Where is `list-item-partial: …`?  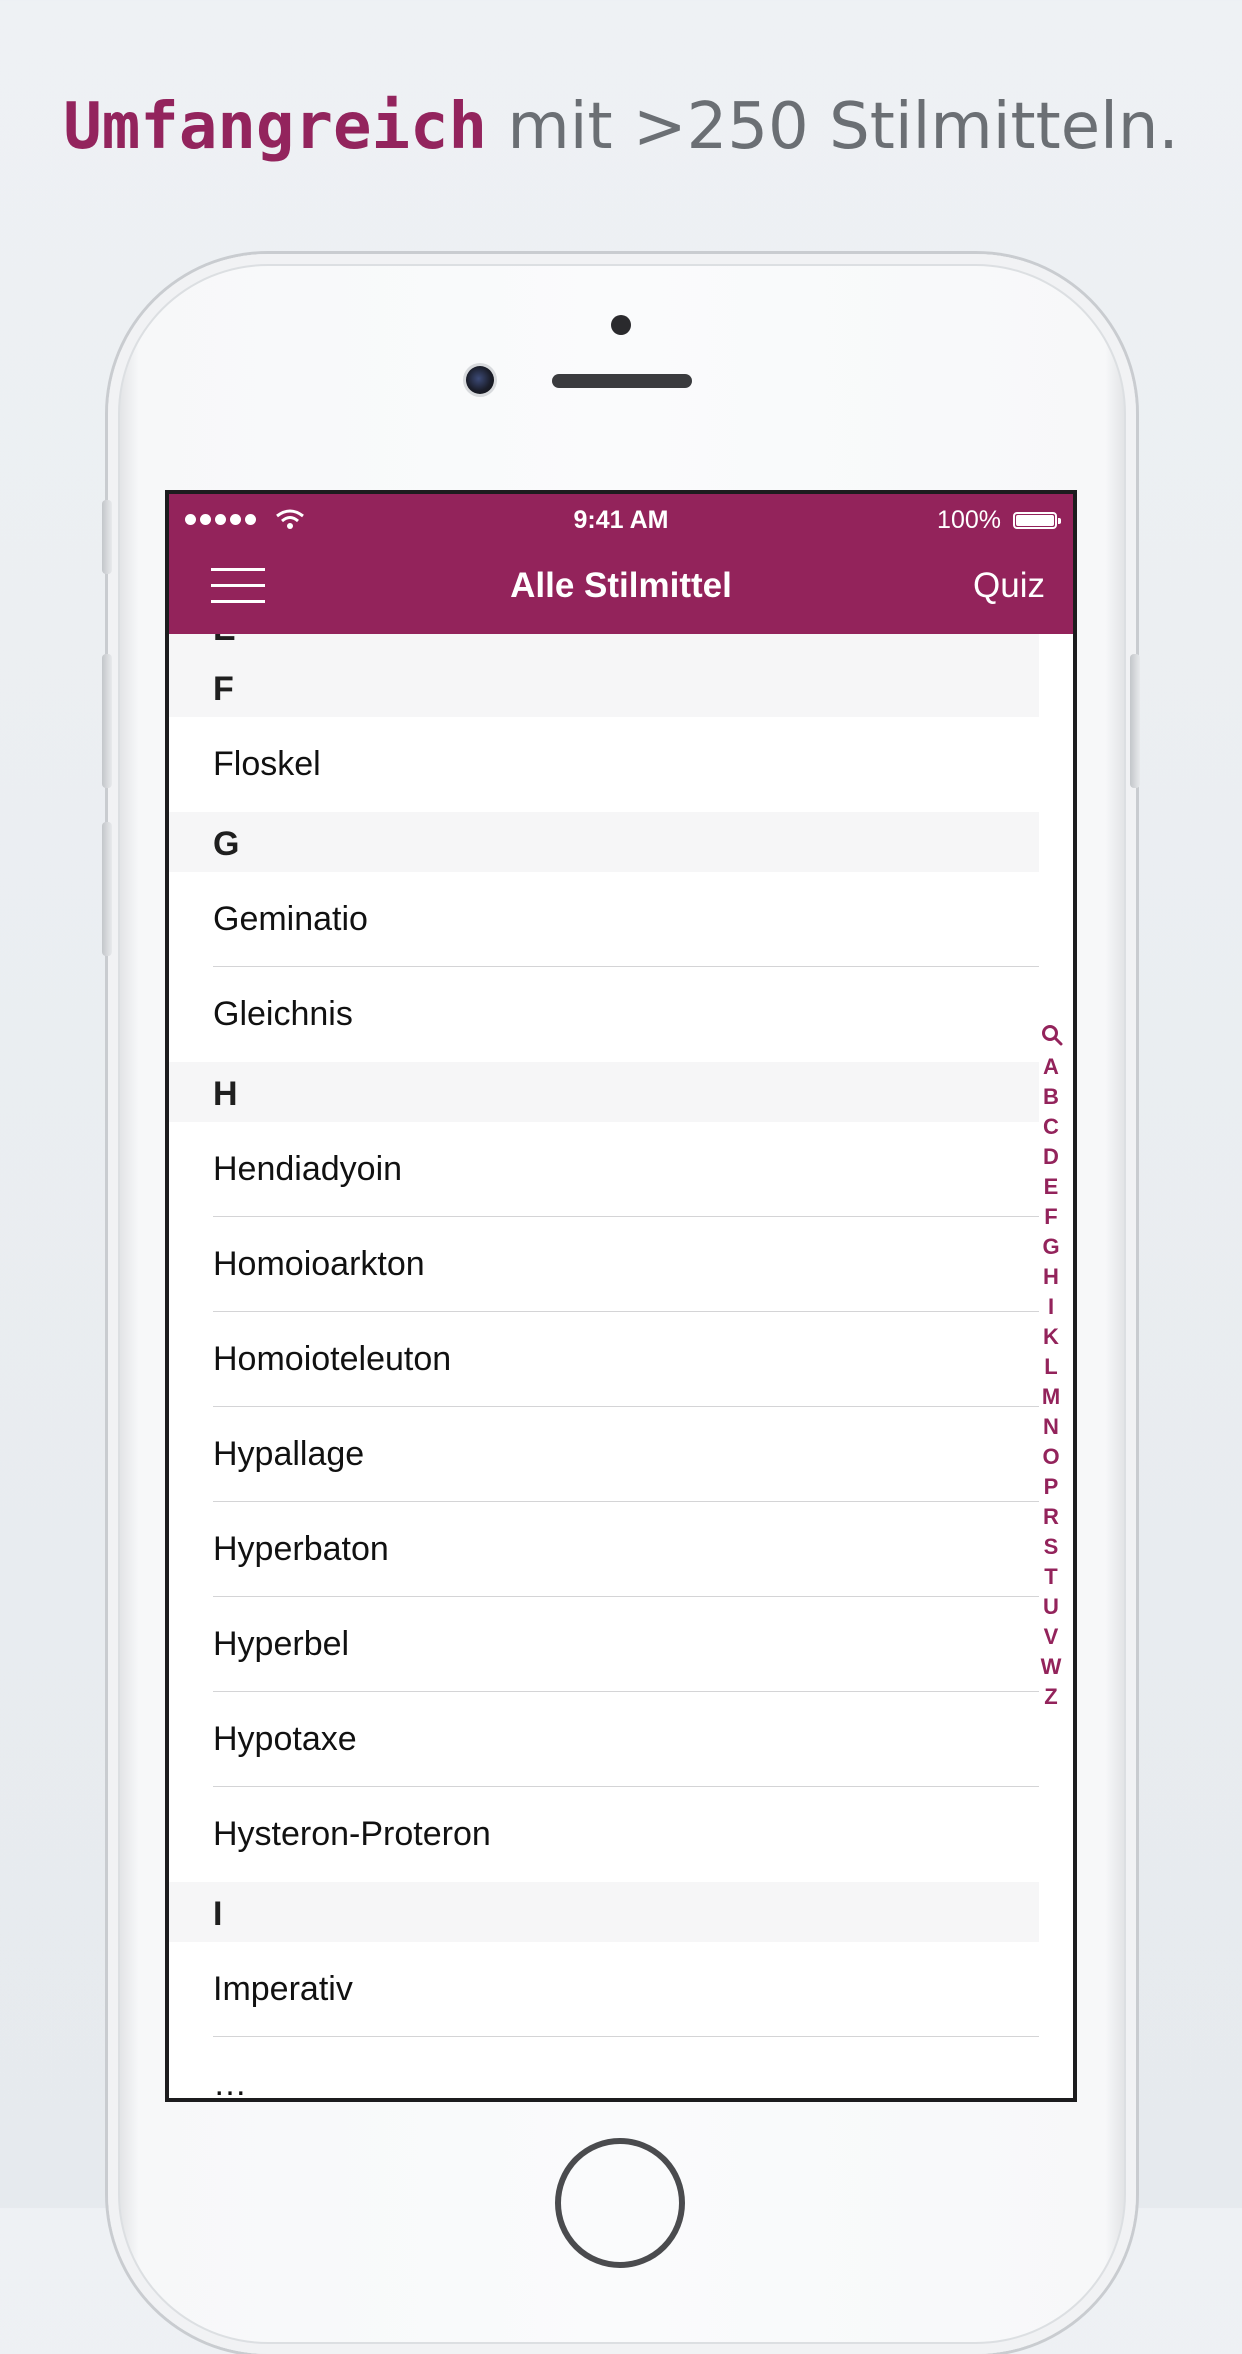 list-item-partial: … is located at coordinates (604, 2069).